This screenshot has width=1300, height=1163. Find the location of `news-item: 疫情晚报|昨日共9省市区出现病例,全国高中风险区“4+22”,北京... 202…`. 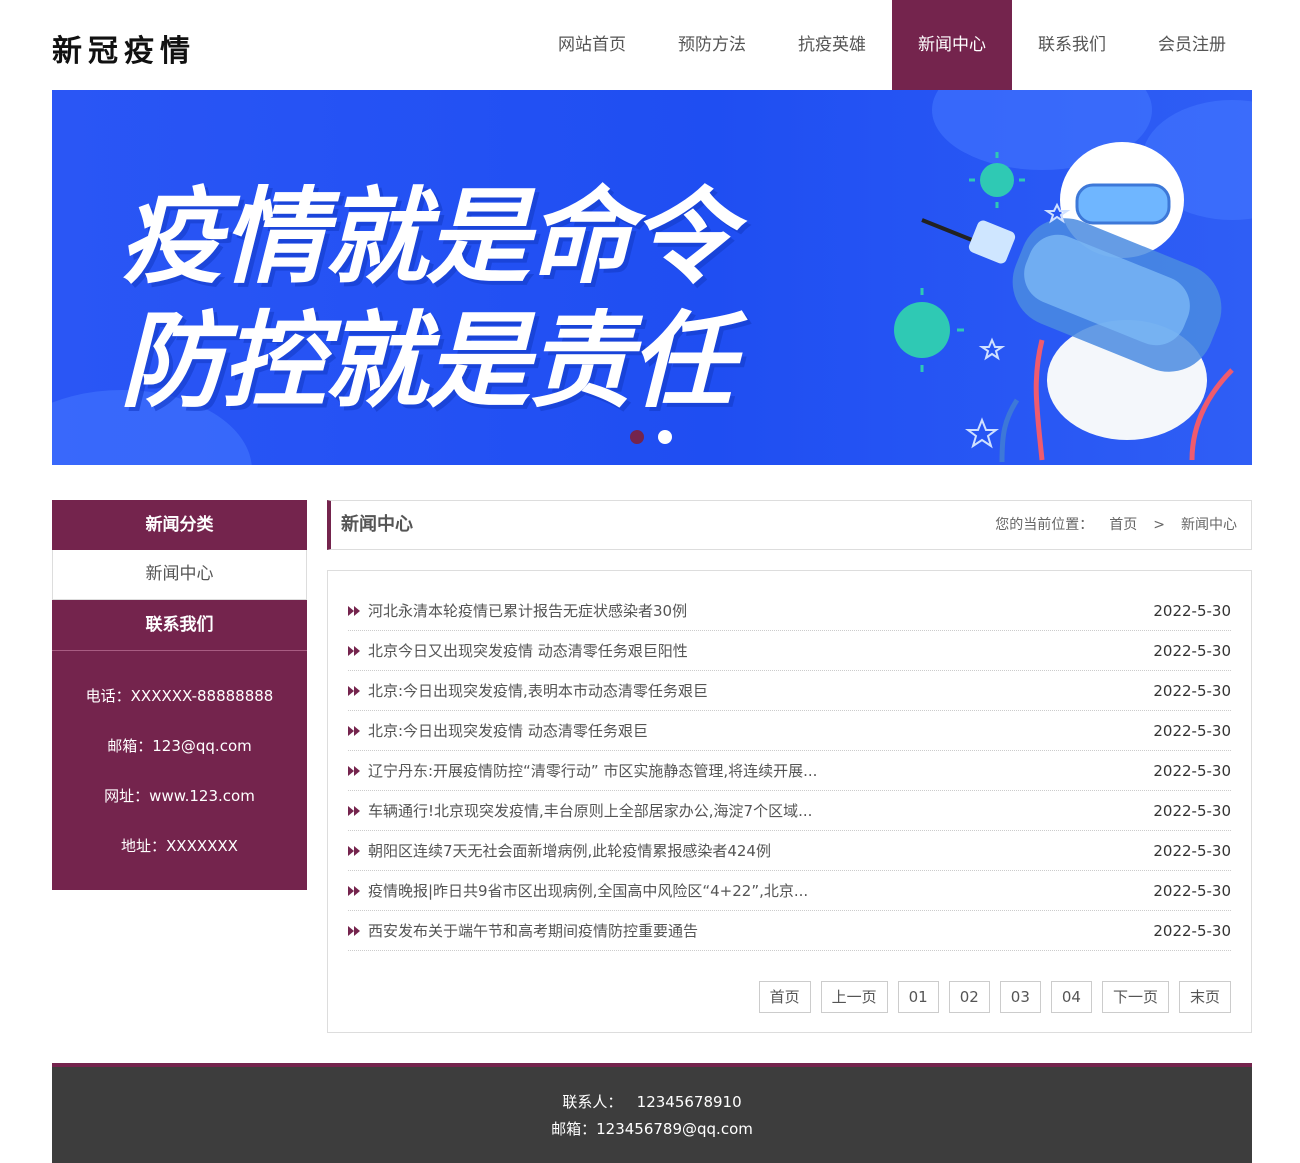

news-item: 疫情晚报|昨日共9省市区出现病例,全国高中风险区“4+22”,北京... 202… is located at coordinates (789, 891).